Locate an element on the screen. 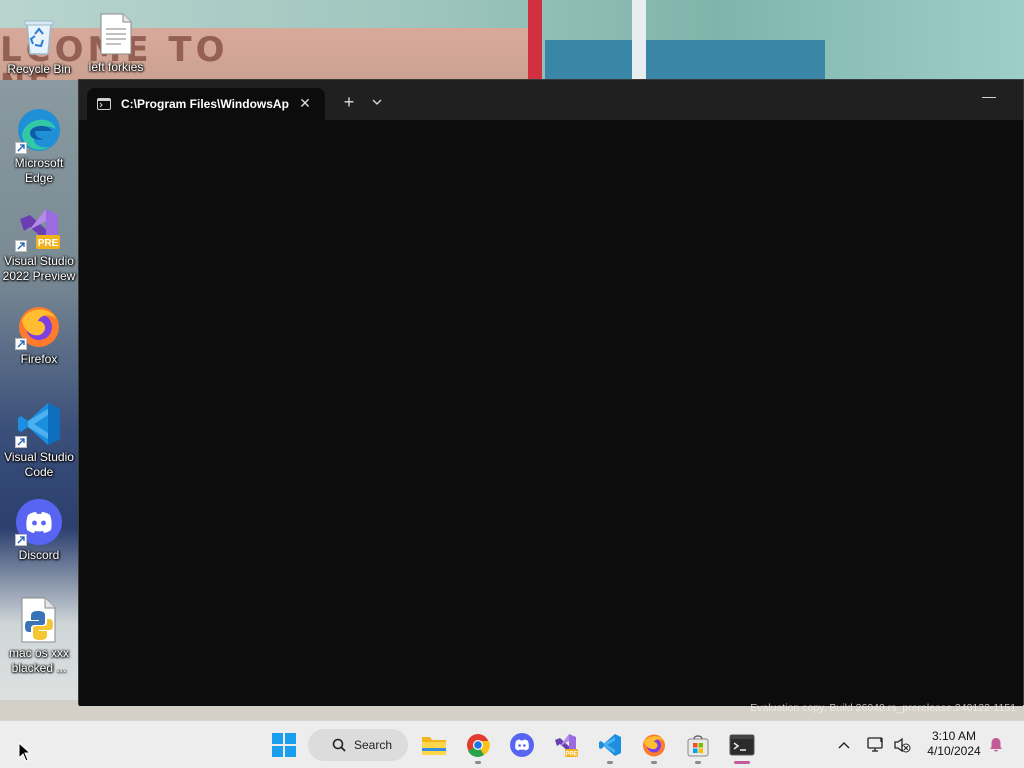  command-prompt-icon is located at coordinates (104, 104).